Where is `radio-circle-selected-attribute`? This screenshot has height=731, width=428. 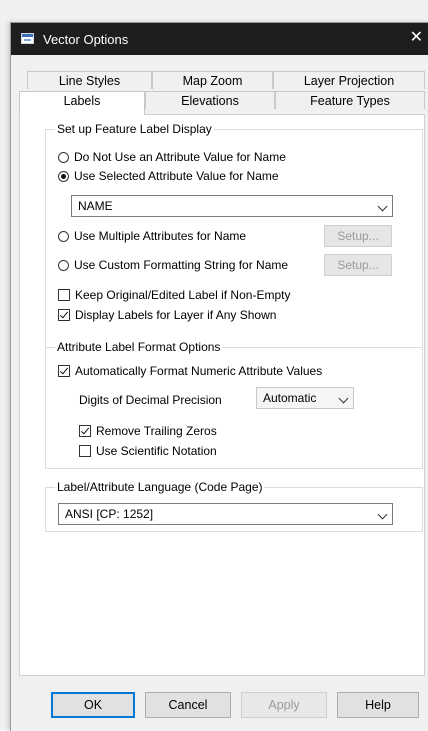 radio-circle-selected-attribute is located at coordinates (63, 176).